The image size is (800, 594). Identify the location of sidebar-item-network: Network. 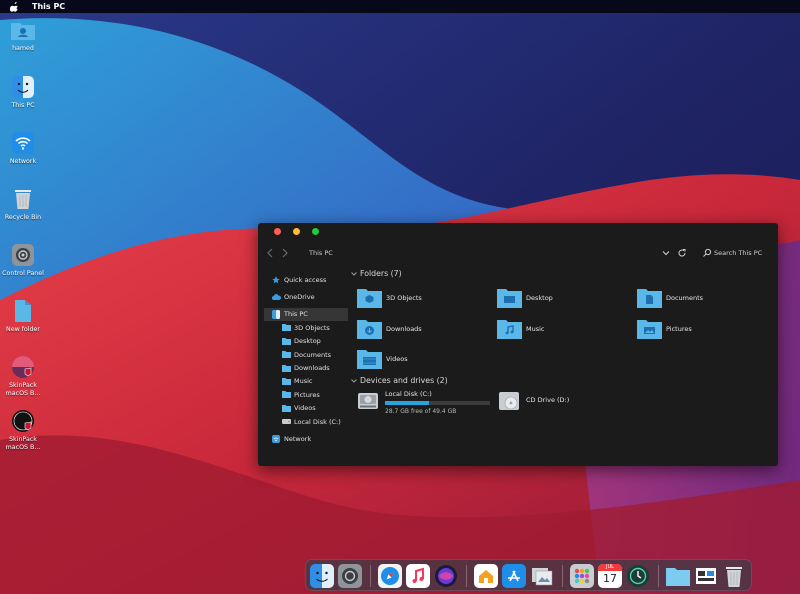
(306, 438).